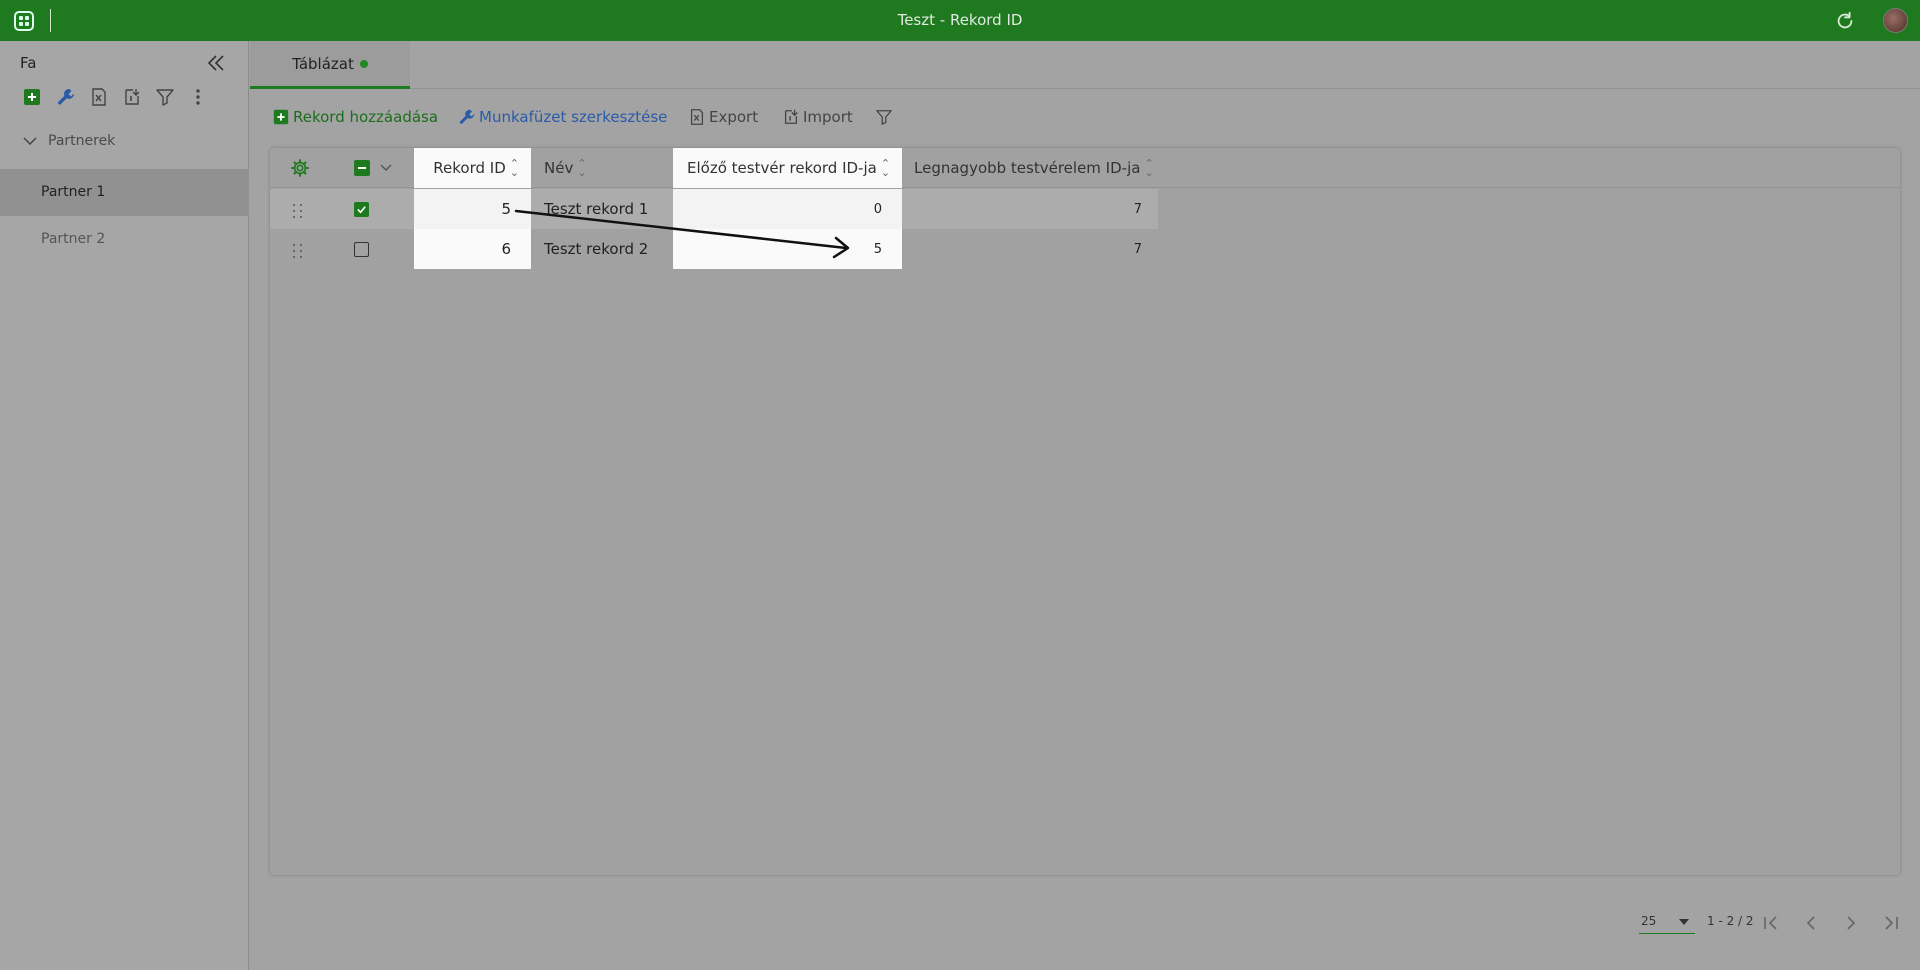 The height and width of the screenshot is (970, 1920). I want to click on import-label: Import, so click(828, 117).